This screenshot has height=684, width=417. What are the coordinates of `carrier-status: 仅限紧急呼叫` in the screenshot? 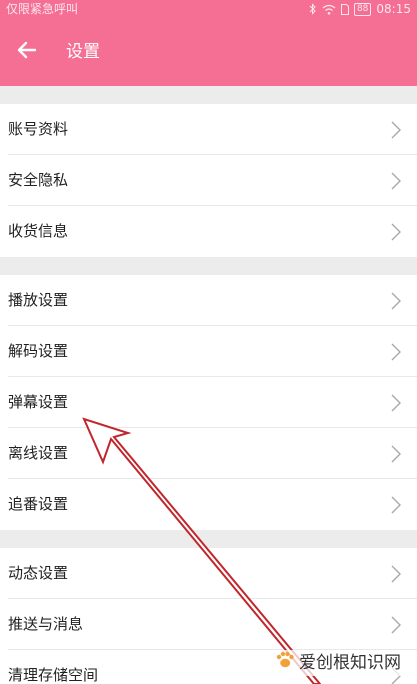 It's located at (42, 9).